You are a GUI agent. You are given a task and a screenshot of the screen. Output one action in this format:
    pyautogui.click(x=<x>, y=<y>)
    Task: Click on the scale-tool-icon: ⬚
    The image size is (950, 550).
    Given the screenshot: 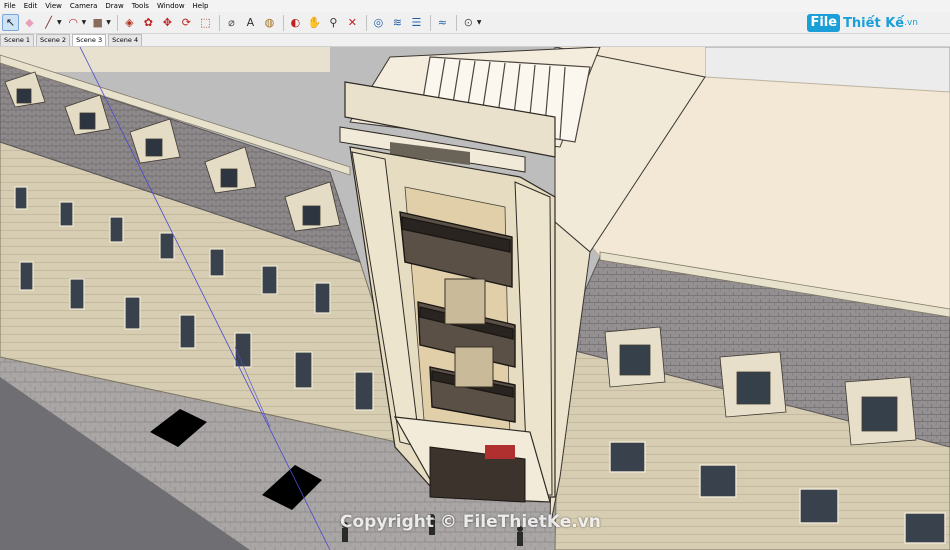 What is the action you would take?
    pyautogui.click(x=205, y=22)
    